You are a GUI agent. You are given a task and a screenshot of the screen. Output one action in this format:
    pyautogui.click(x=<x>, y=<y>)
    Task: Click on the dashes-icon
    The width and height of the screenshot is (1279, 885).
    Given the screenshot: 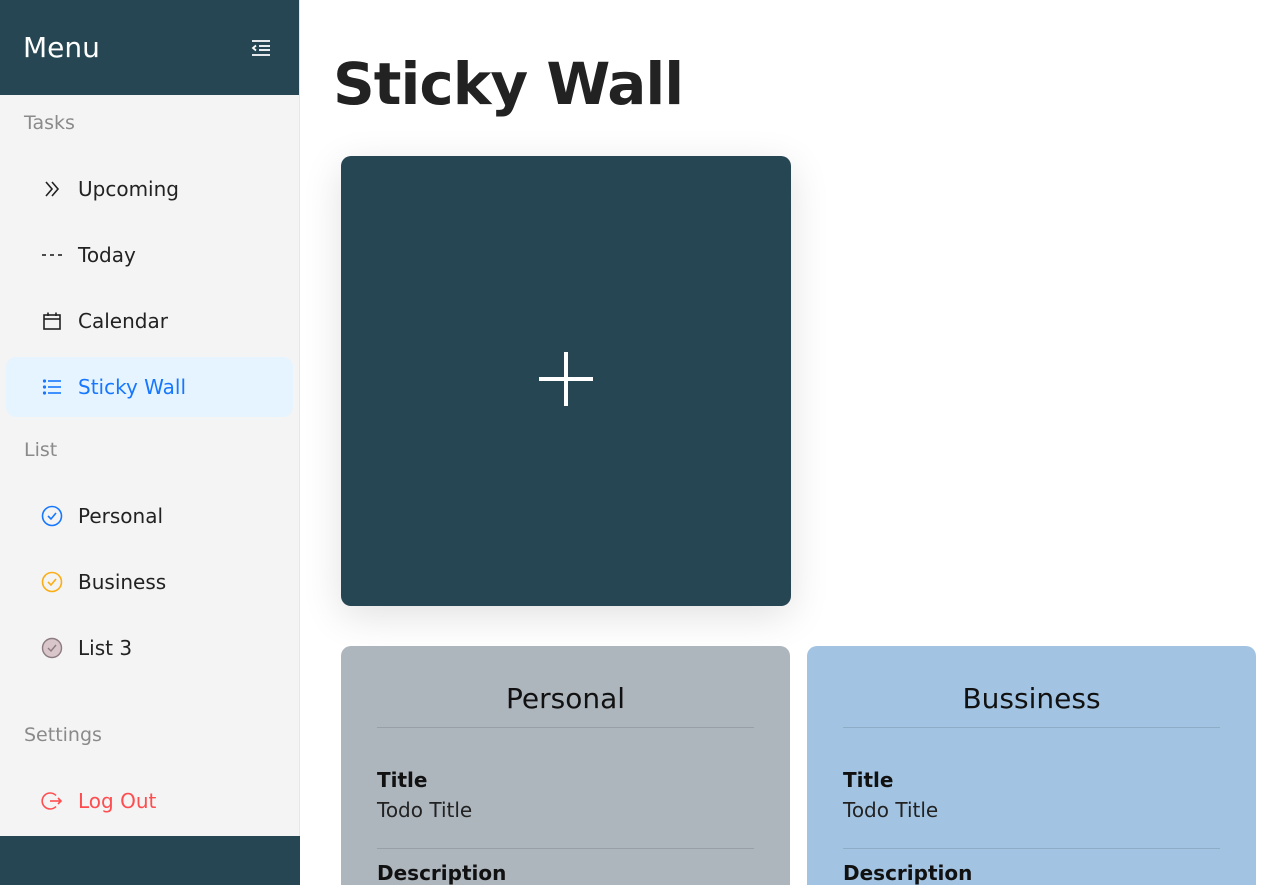 What is the action you would take?
    pyautogui.click(x=52, y=255)
    